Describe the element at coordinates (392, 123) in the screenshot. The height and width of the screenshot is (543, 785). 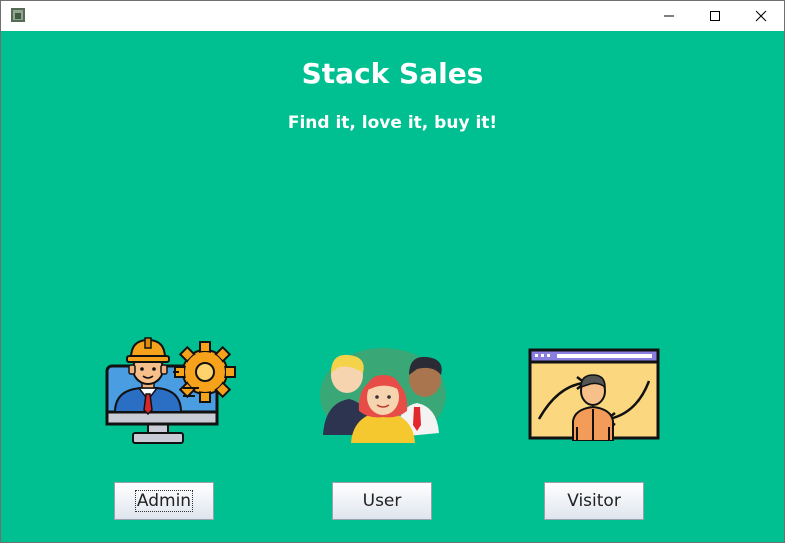
I see `page-subtitle: Find it, love it, buy it!` at that location.